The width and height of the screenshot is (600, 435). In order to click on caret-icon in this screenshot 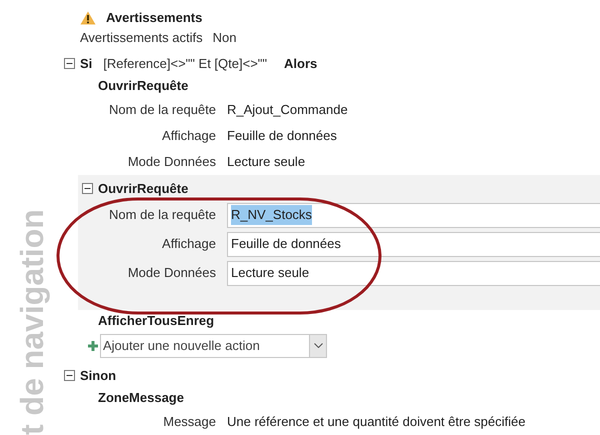, I will do `click(318, 345)`.